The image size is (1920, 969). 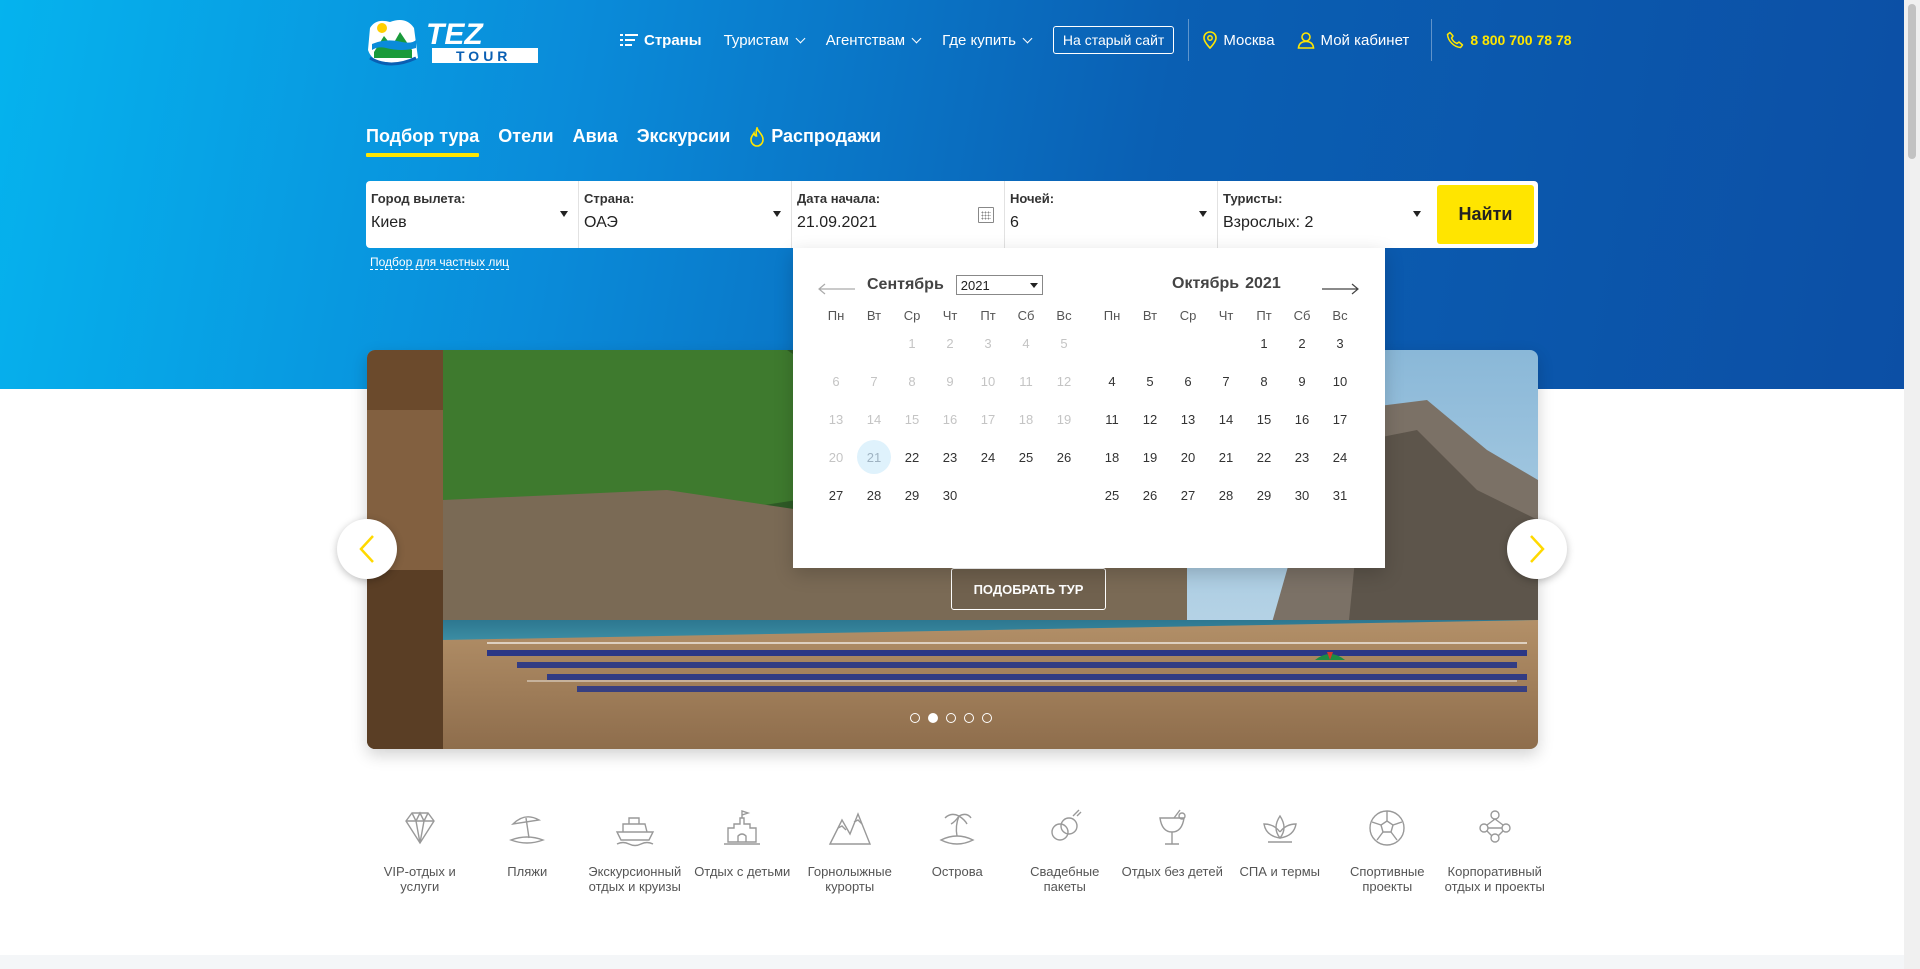 What do you see at coordinates (1111, 214) in the screenshot?
I see `nights-select: Ночей: 6` at bounding box center [1111, 214].